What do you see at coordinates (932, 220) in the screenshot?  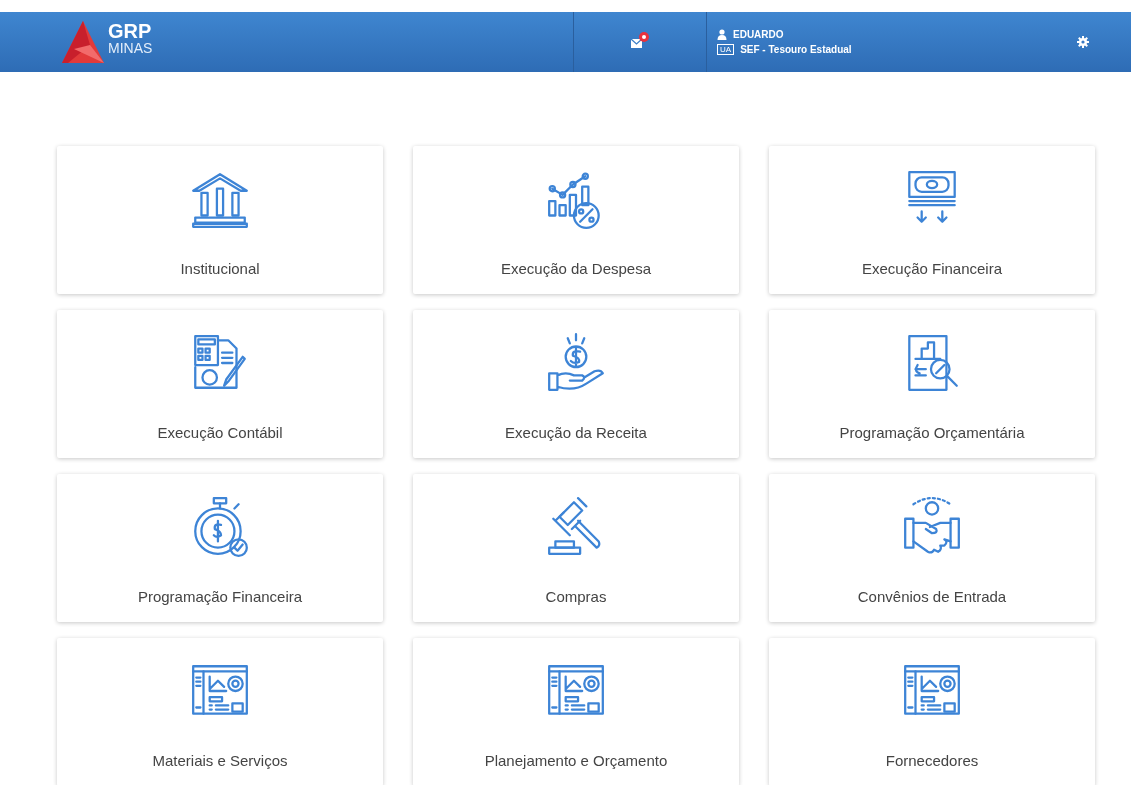 I see `module-tile: Execução Financeira` at bounding box center [932, 220].